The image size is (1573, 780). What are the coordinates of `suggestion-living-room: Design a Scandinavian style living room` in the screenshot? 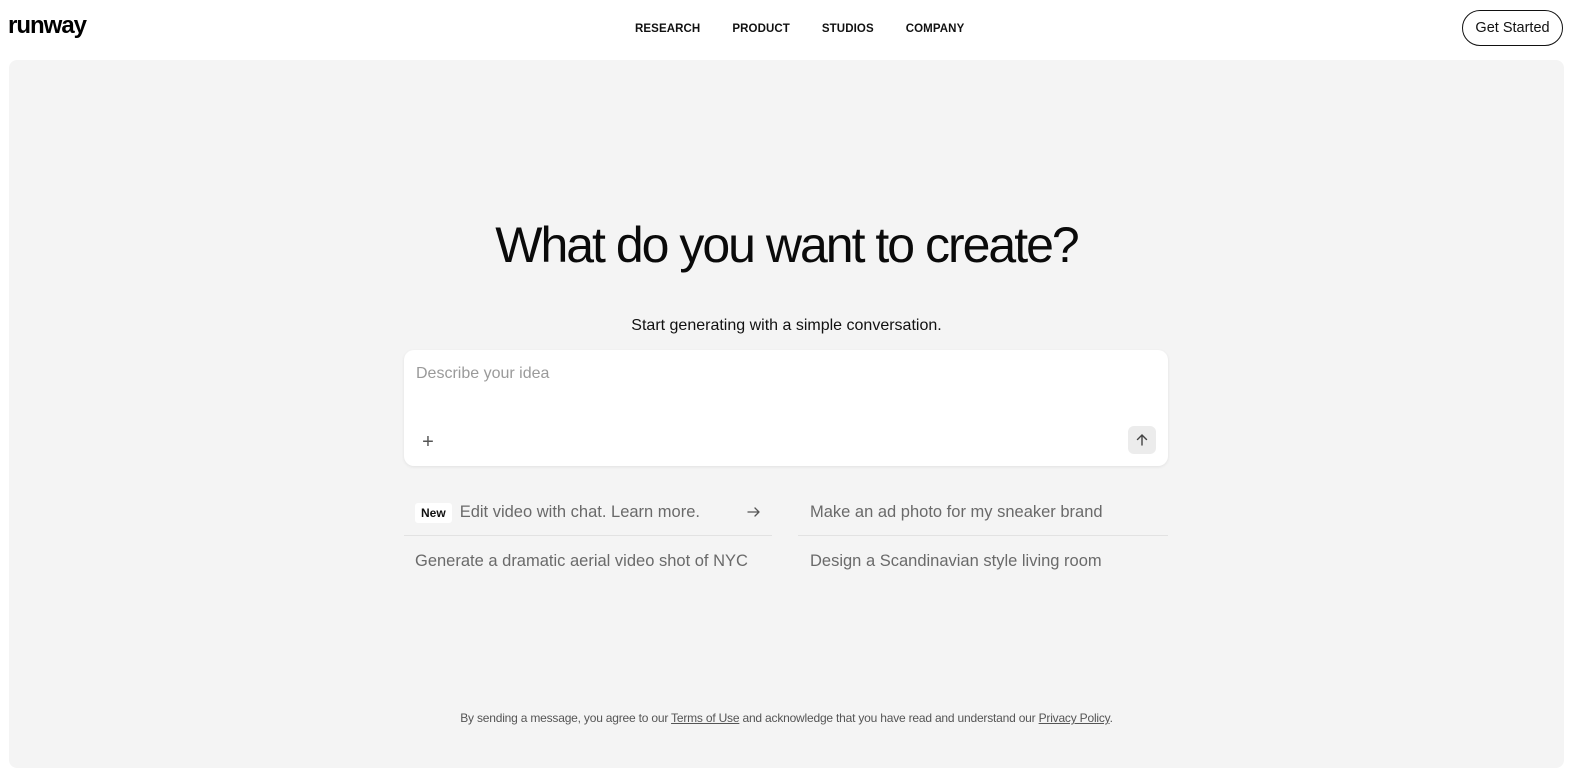 It's located at (983, 561).